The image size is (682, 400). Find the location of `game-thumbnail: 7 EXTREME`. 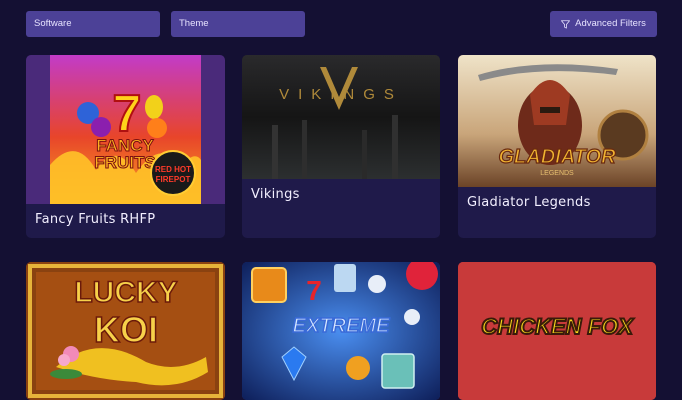

game-thumbnail: 7 EXTREME is located at coordinates (341, 331).